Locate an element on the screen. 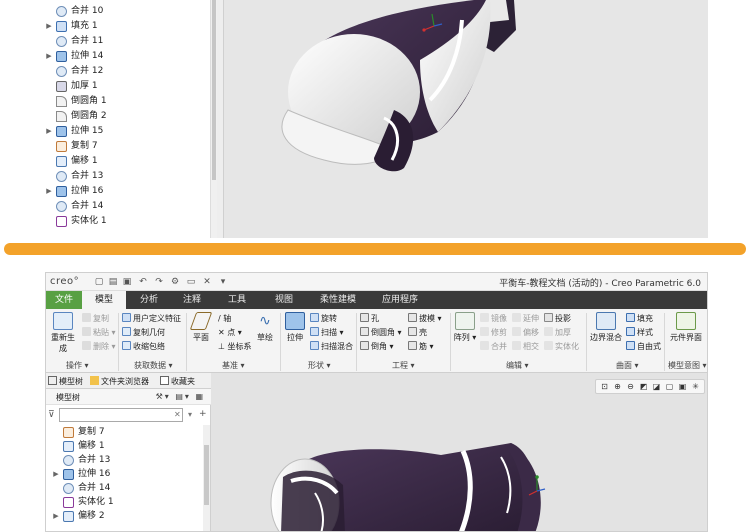 The height and width of the screenshot is (532, 750). view-manager-icon: ▣ is located at coordinates (682, 386).